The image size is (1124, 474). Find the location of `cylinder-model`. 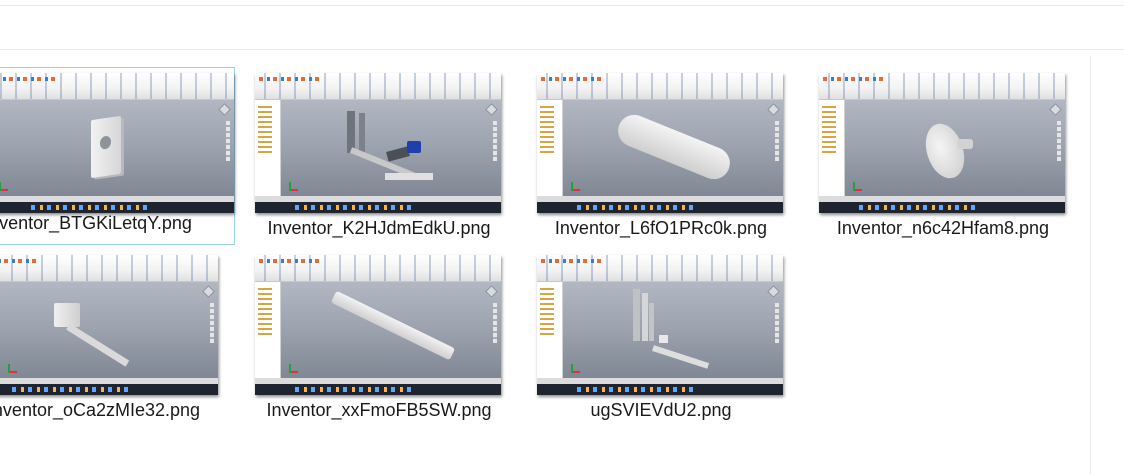

cylinder-model is located at coordinates (674, 147).